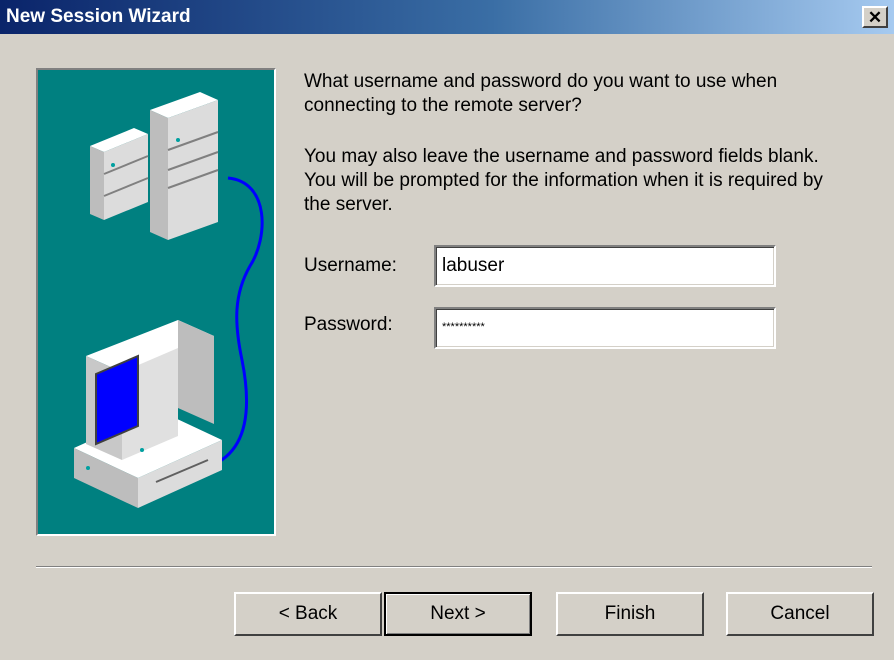 The height and width of the screenshot is (660, 894). What do you see at coordinates (605, 266) in the screenshot?
I see `username-input` at bounding box center [605, 266].